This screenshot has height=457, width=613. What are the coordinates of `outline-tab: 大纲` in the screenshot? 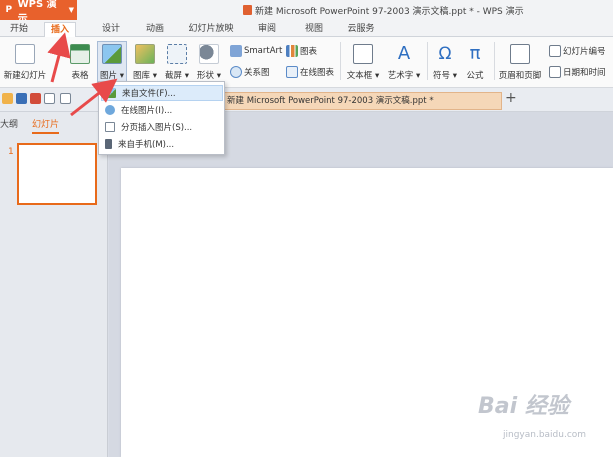 It's located at (9, 123).